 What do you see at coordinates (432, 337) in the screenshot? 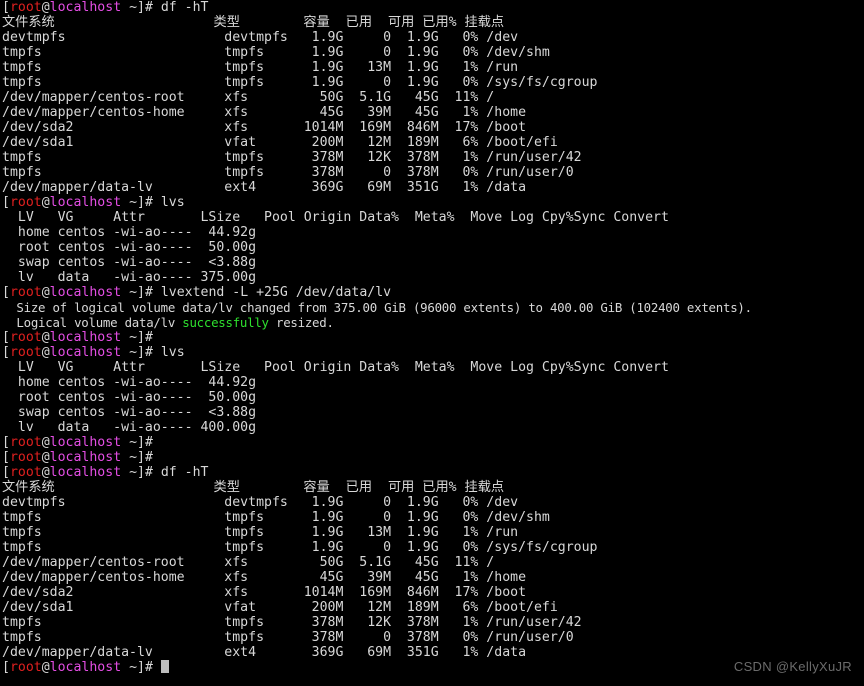
I see `prompt-line-bare-1: [root@localhost ~]#` at bounding box center [432, 337].